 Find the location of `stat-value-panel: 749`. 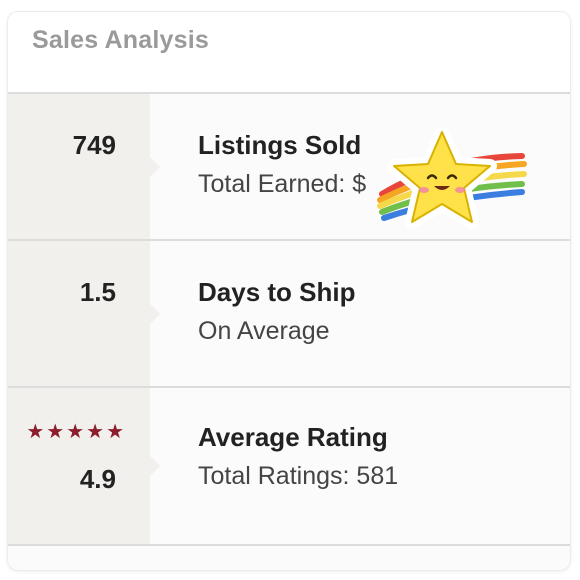

stat-value-panel: 749 is located at coordinates (79, 166).